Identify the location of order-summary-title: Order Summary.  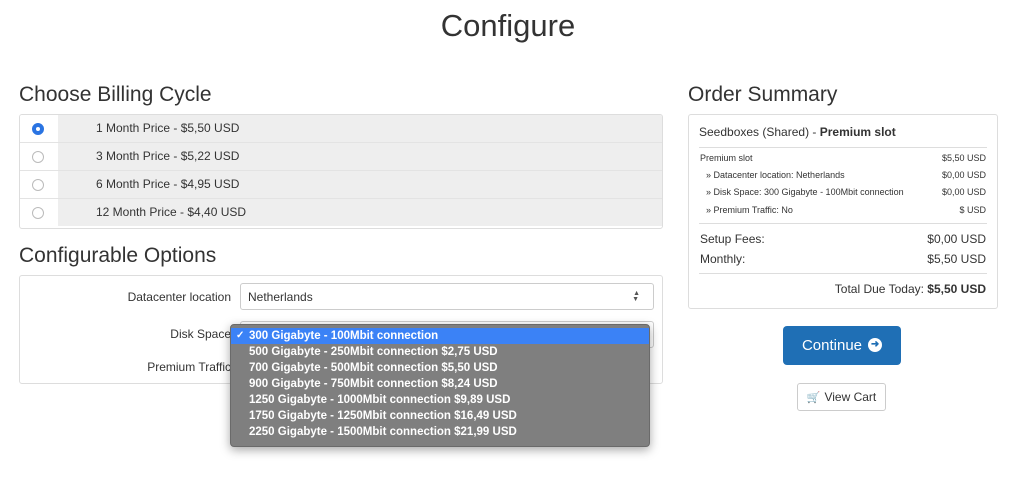
(763, 94).